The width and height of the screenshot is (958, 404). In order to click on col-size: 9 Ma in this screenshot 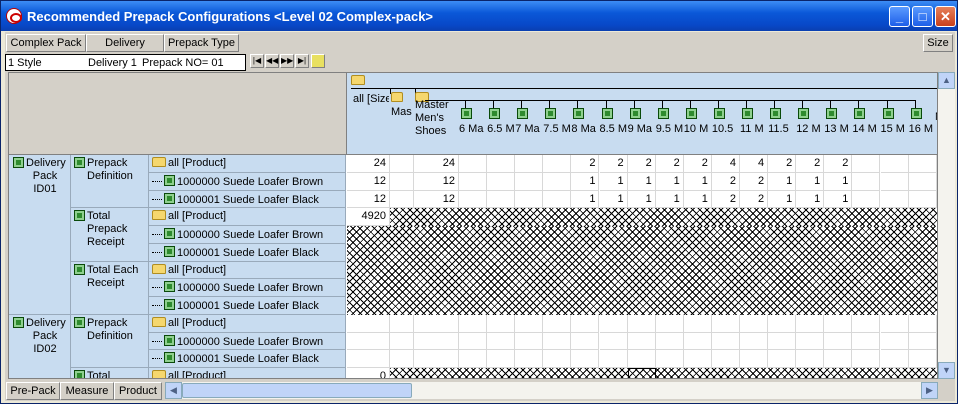, I will do `click(642, 129)`.